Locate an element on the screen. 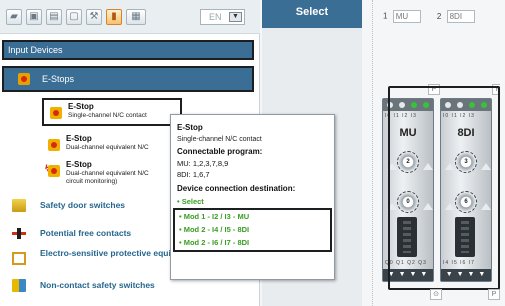  destination-option: • Mod 2 - I6 / I7 - 8DI is located at coordinates (214, 242).